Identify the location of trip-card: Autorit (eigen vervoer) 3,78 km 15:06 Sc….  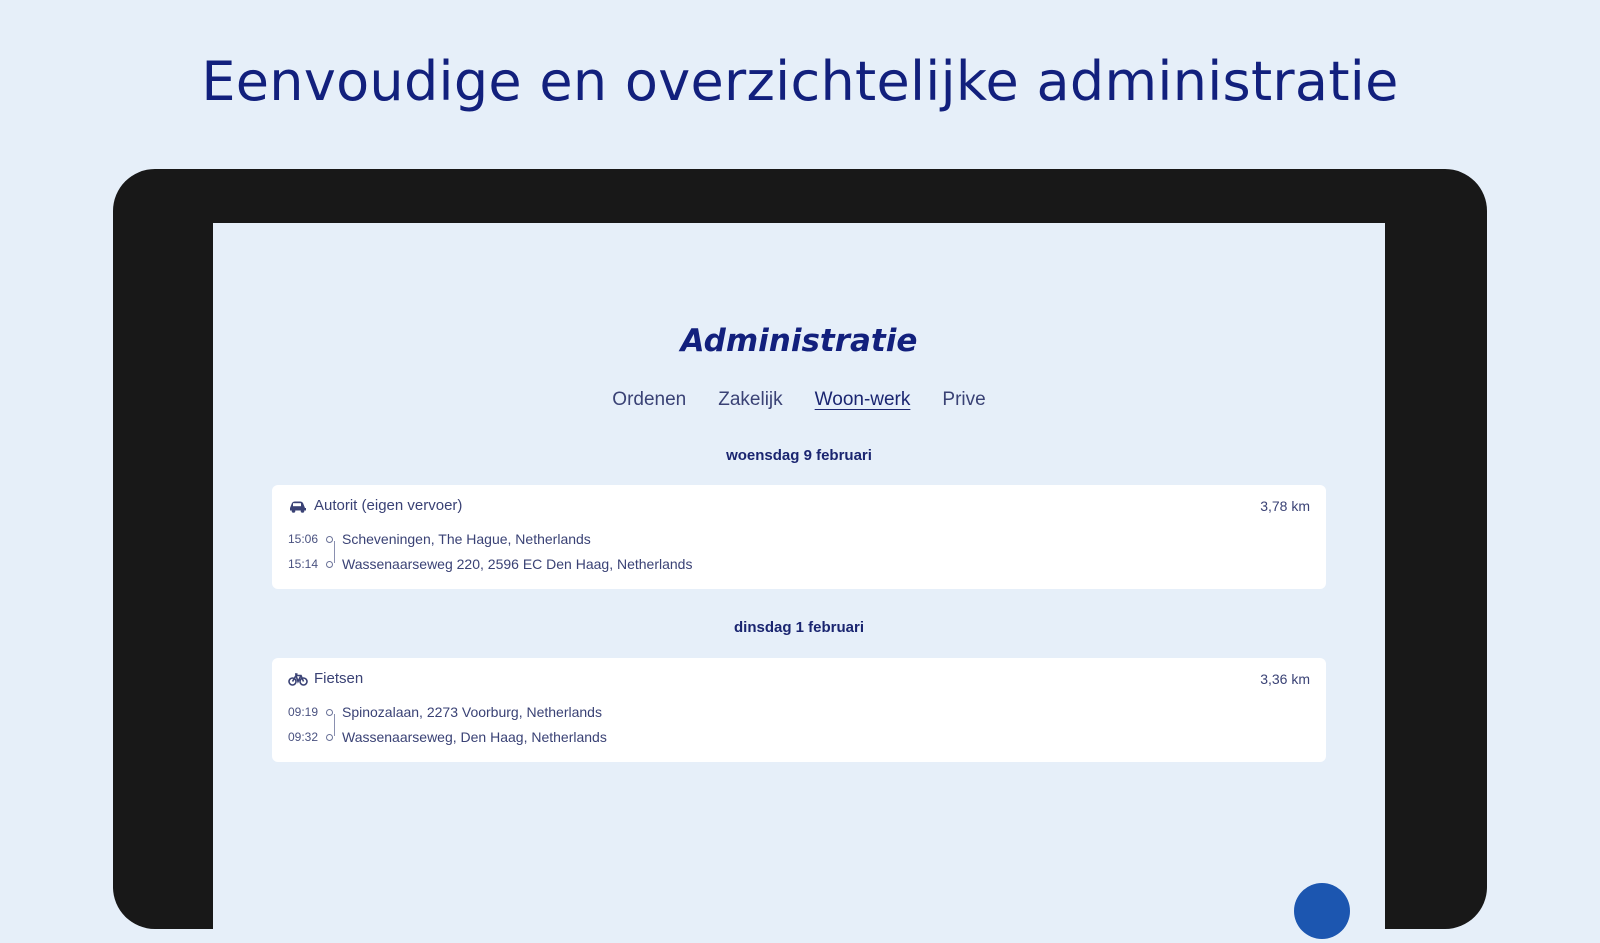
(799, 537).